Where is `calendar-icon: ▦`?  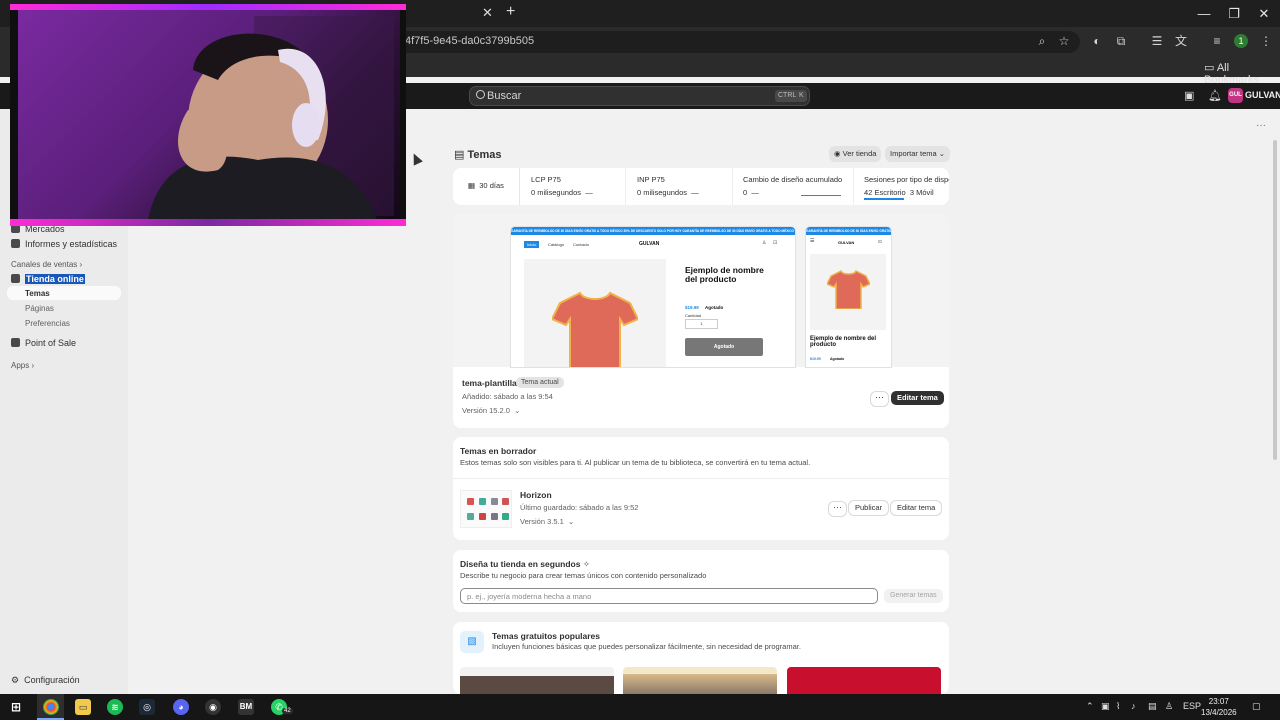 calendar-icon: ▦ is located at coordinates (472, 185).